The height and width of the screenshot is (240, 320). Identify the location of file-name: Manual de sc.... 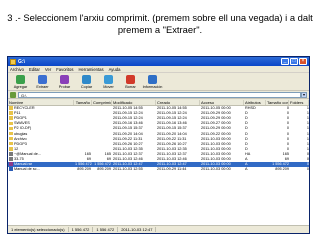
(27, 169).